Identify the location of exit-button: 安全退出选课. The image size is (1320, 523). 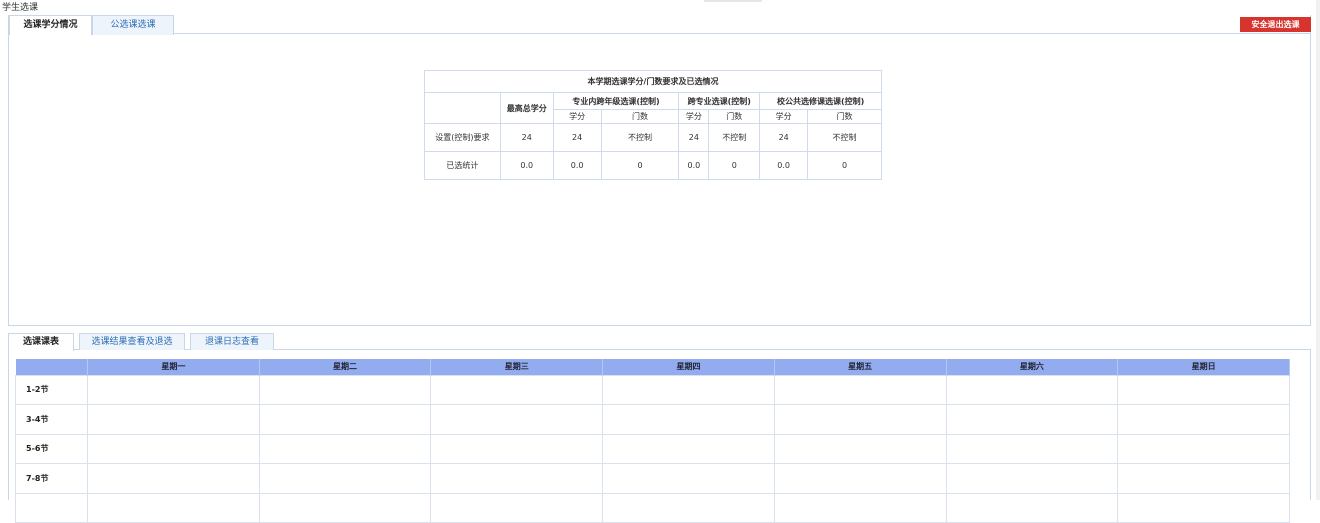
(1275, 24).